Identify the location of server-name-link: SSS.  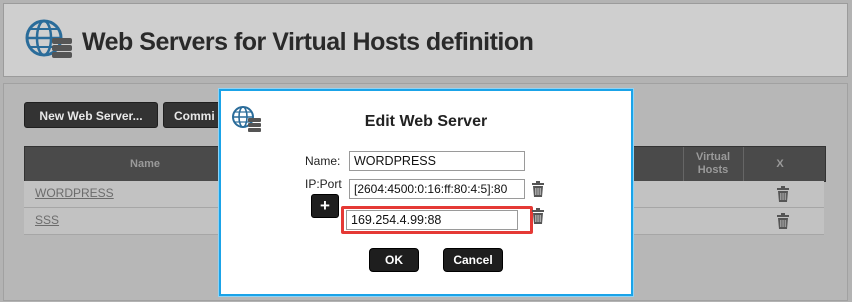
(47, 220).